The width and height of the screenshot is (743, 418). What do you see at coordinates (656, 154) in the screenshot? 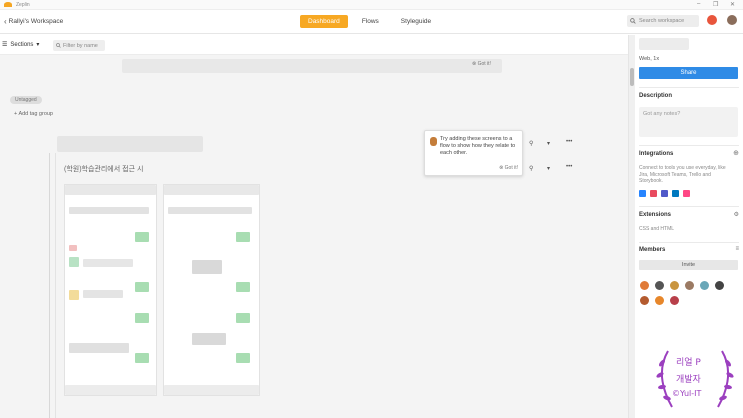
I see `integrations-heading: Integrations` at bounding box center [656, 154].